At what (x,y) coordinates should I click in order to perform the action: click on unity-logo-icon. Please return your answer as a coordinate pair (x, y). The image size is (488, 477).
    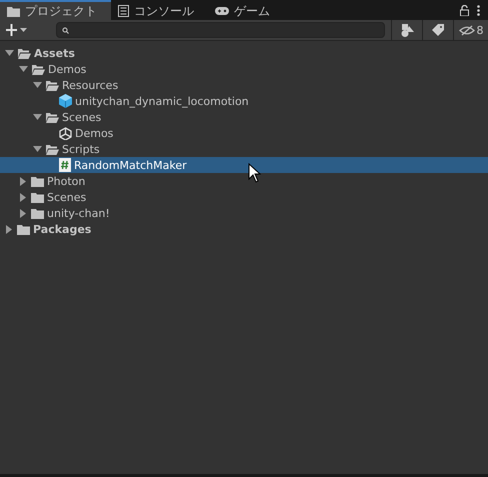
    Looking at the image, I should click on (65, 133).